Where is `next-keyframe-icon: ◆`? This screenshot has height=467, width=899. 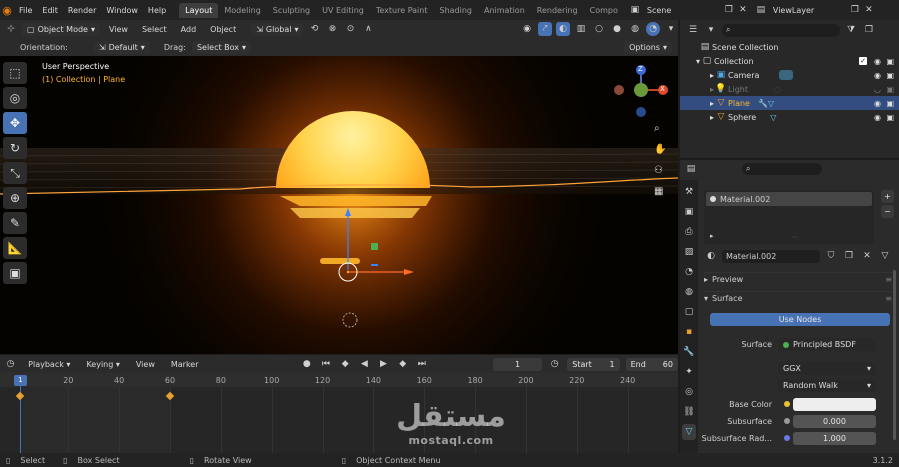
next-keyframe-icon: ◆ is located at coordinates (402, 364).